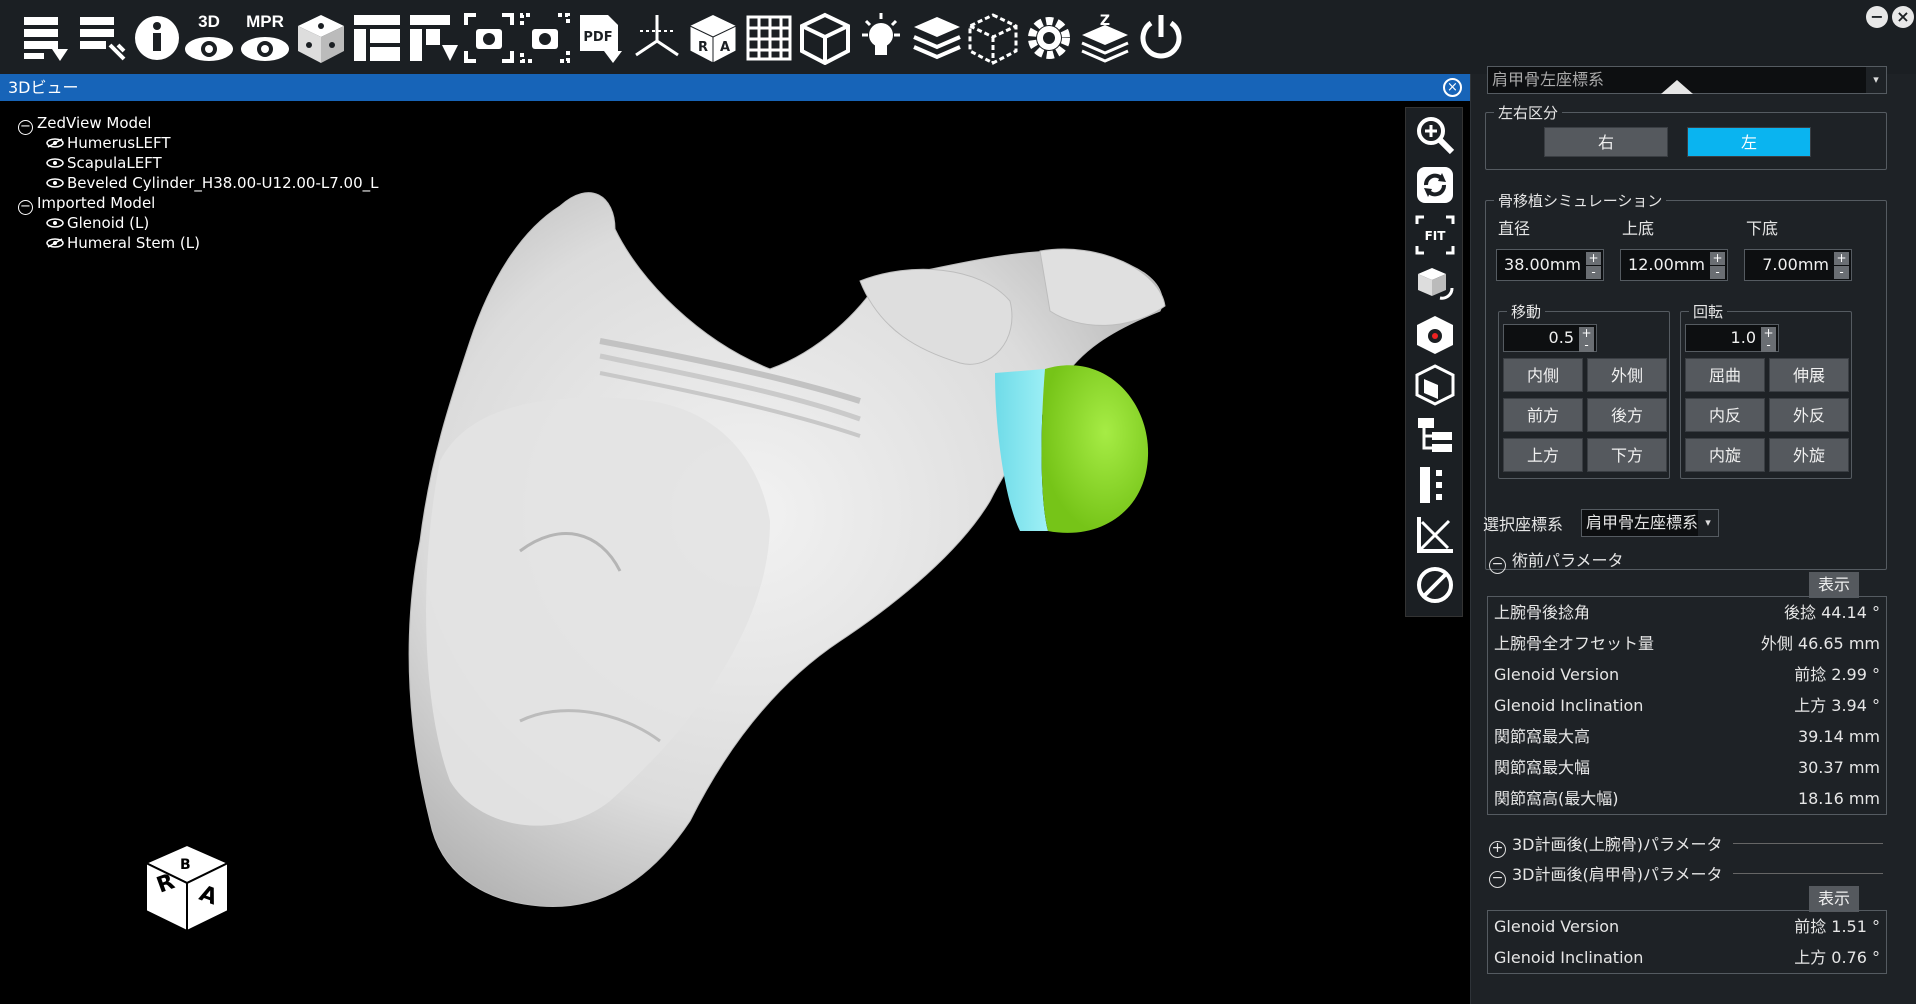  What do you see at coordinates (101, 38) in the screenshot?
I see `export-data-button` at bounding box center [101, 38].